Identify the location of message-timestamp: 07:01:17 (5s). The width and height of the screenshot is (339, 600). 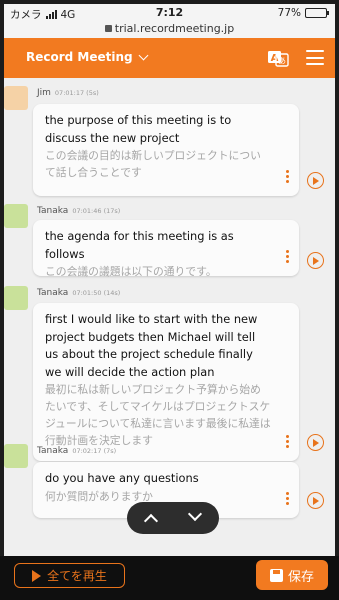
(76, 93).